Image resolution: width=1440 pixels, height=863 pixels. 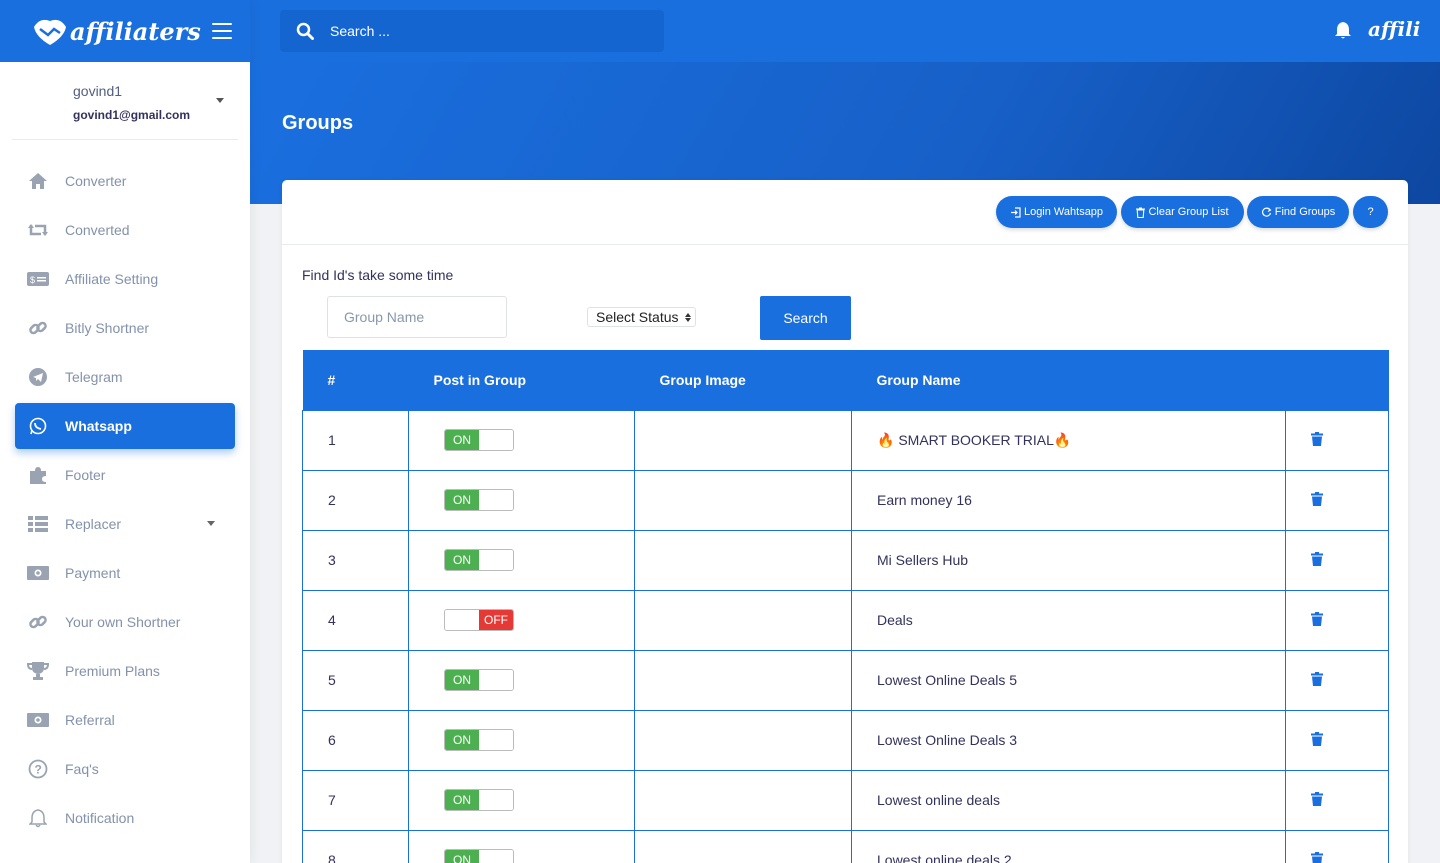 I want to click on bell-icon, so click(x=1343, y=30).